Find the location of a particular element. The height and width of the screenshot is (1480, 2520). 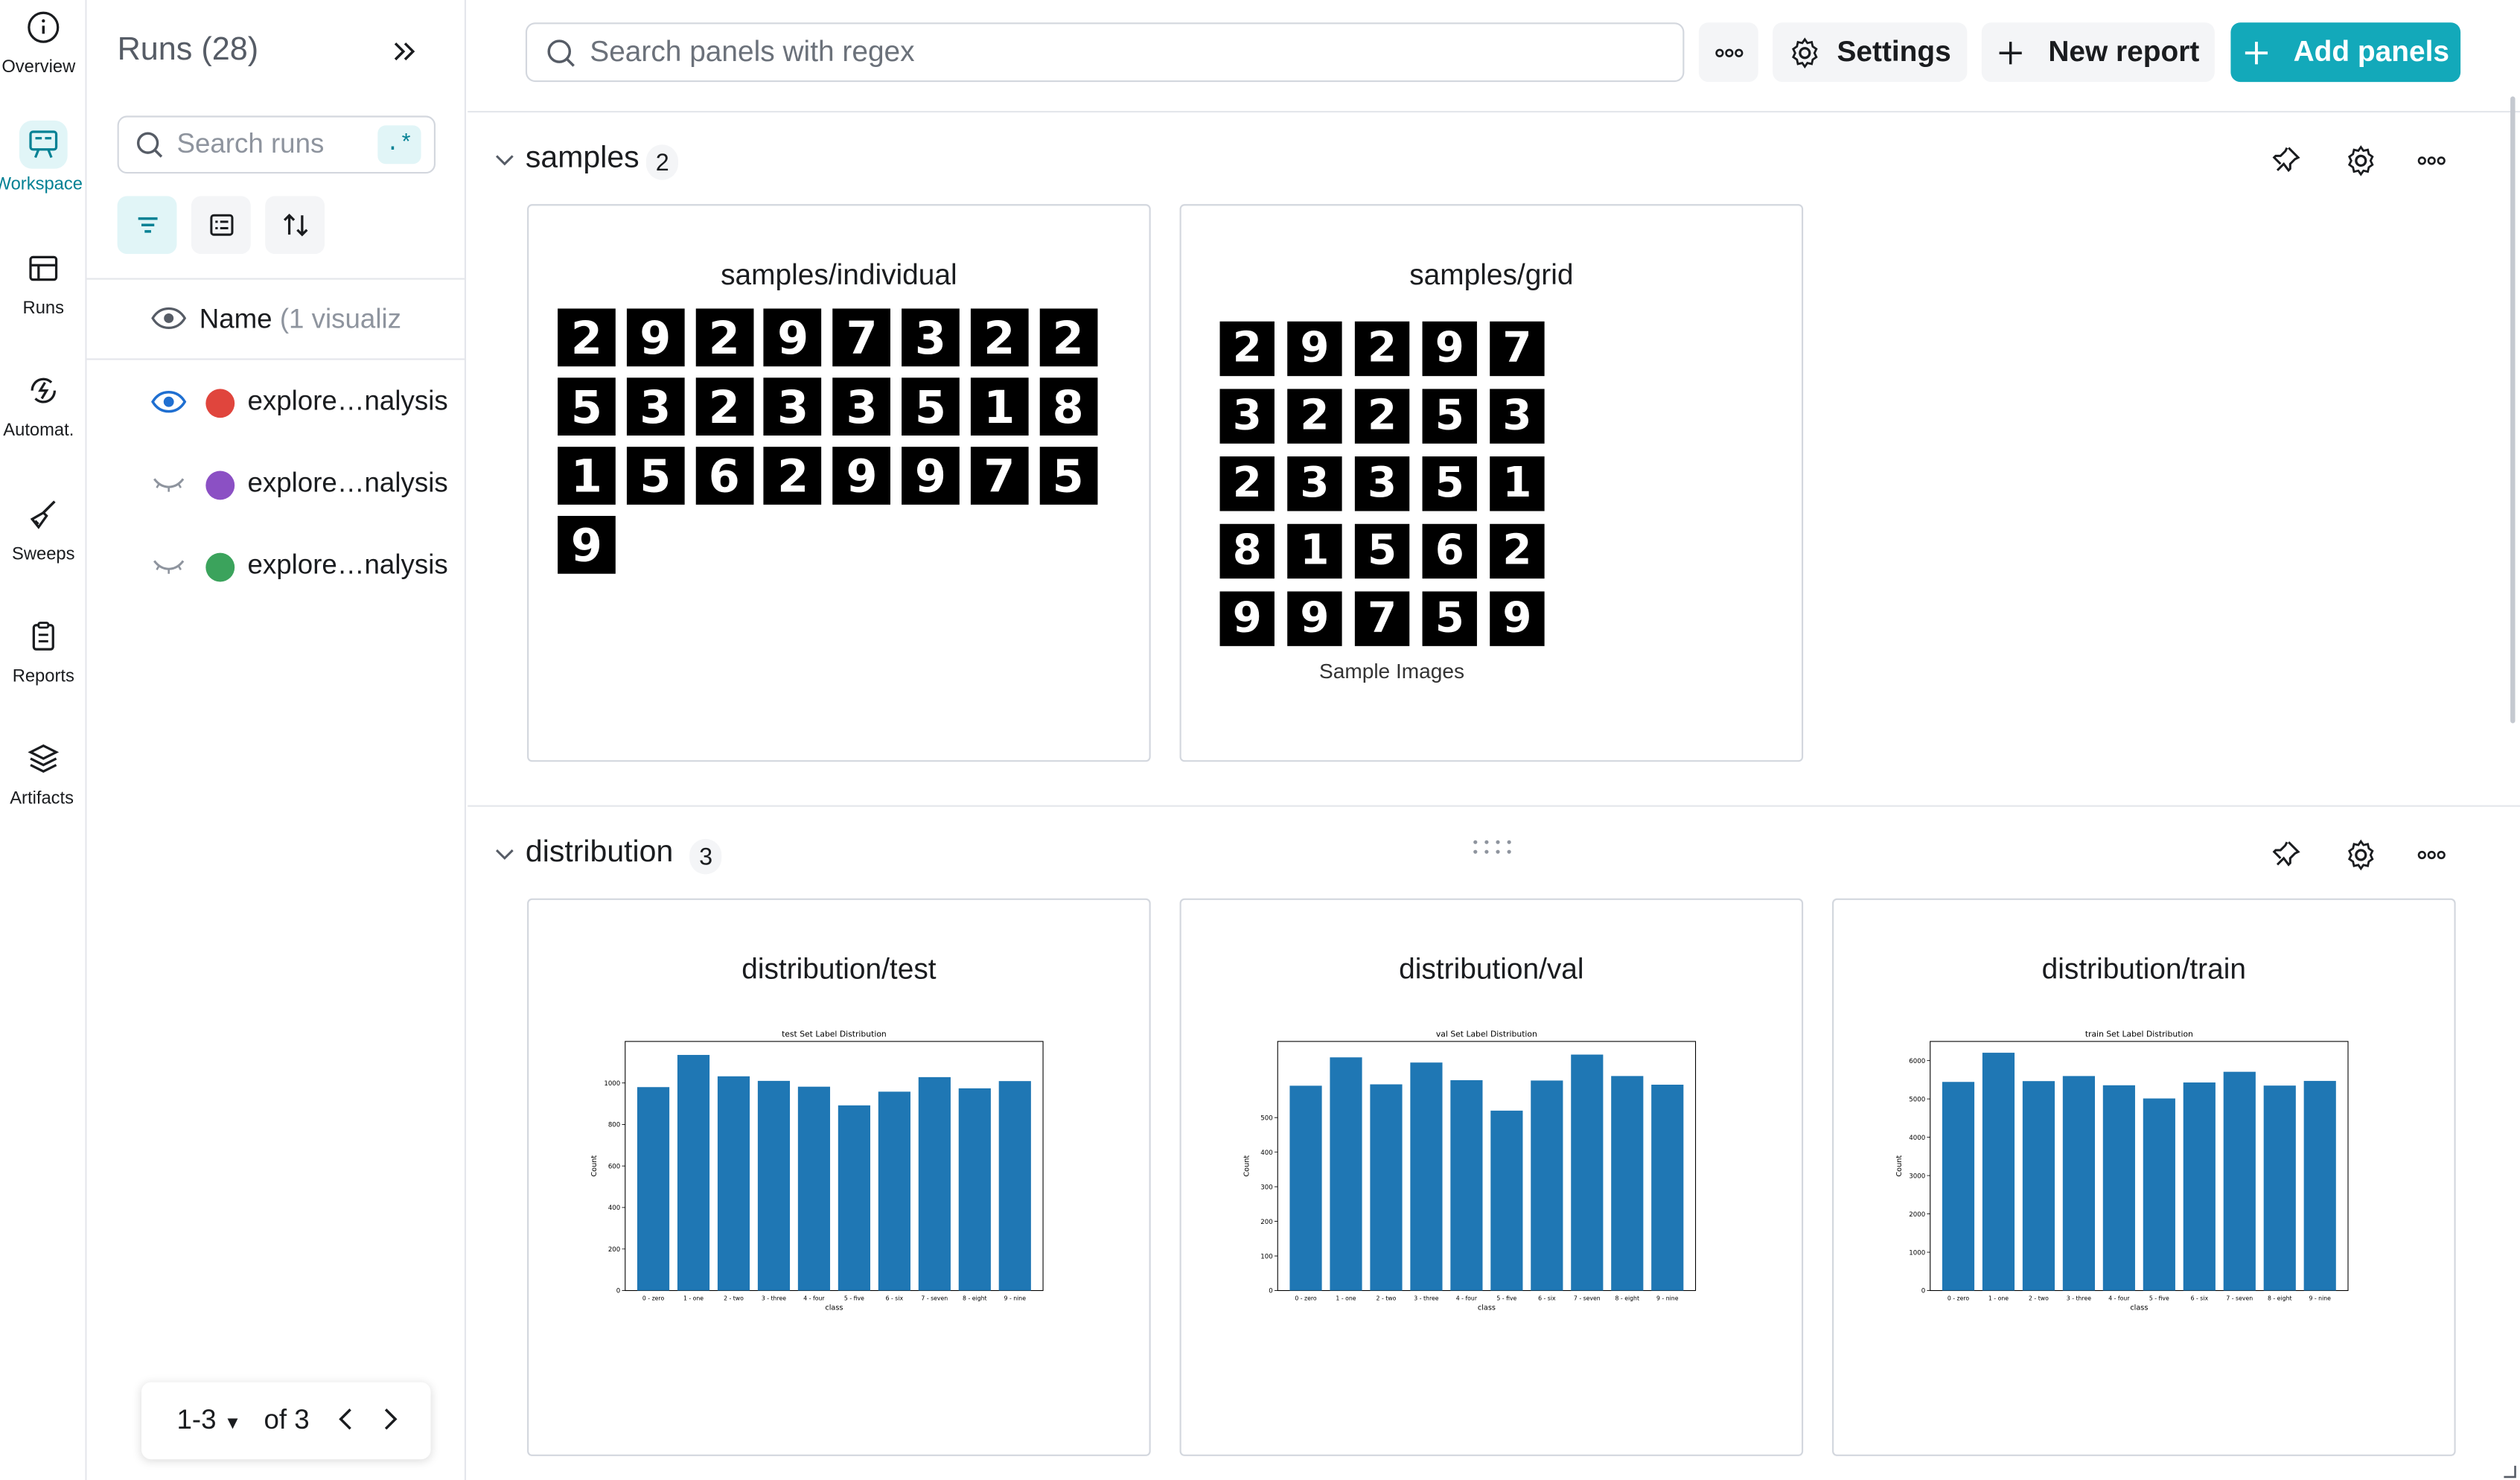

filter-button is located at coordinates (147, 225).